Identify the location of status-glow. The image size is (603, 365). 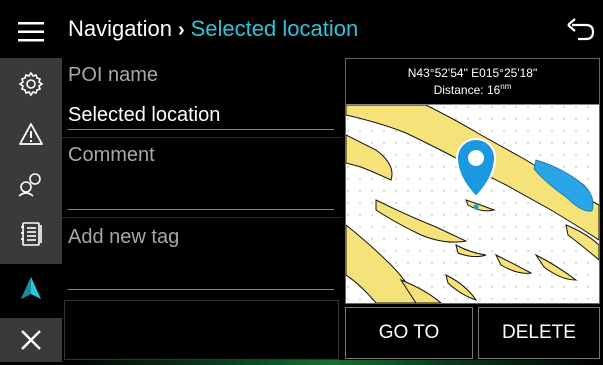
(331, 362).